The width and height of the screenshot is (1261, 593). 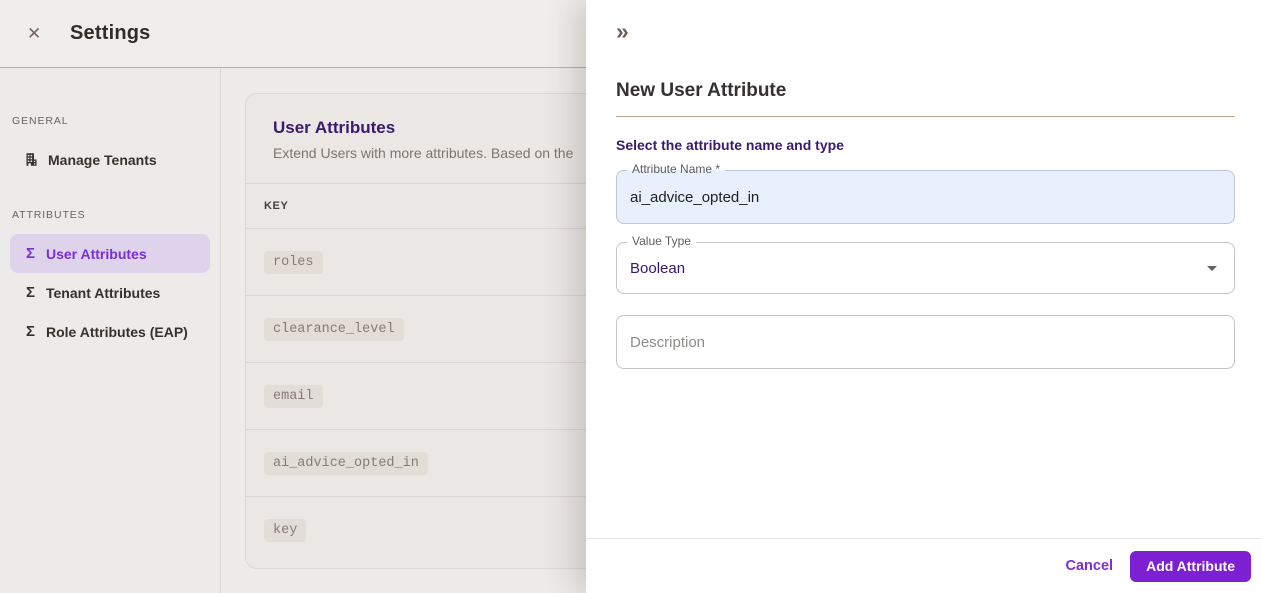 I want to click on attribute-name-field: Attribute Name * ai_advice_opted_in, so click(x=925, y=193).